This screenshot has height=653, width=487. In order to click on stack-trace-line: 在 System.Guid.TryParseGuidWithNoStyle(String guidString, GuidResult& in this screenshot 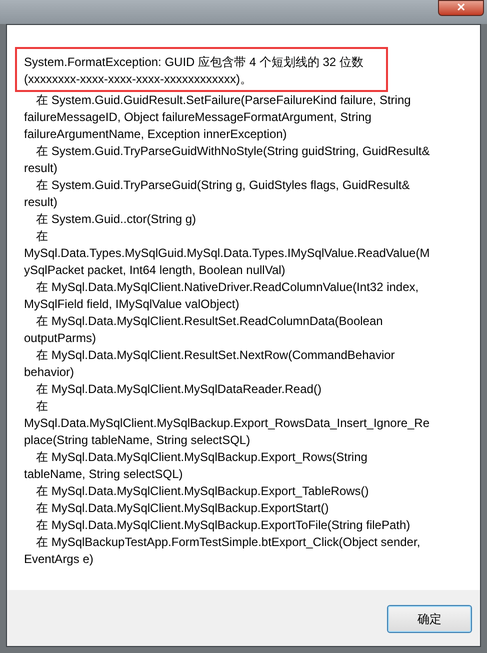, I will do `click(232, 151)`.